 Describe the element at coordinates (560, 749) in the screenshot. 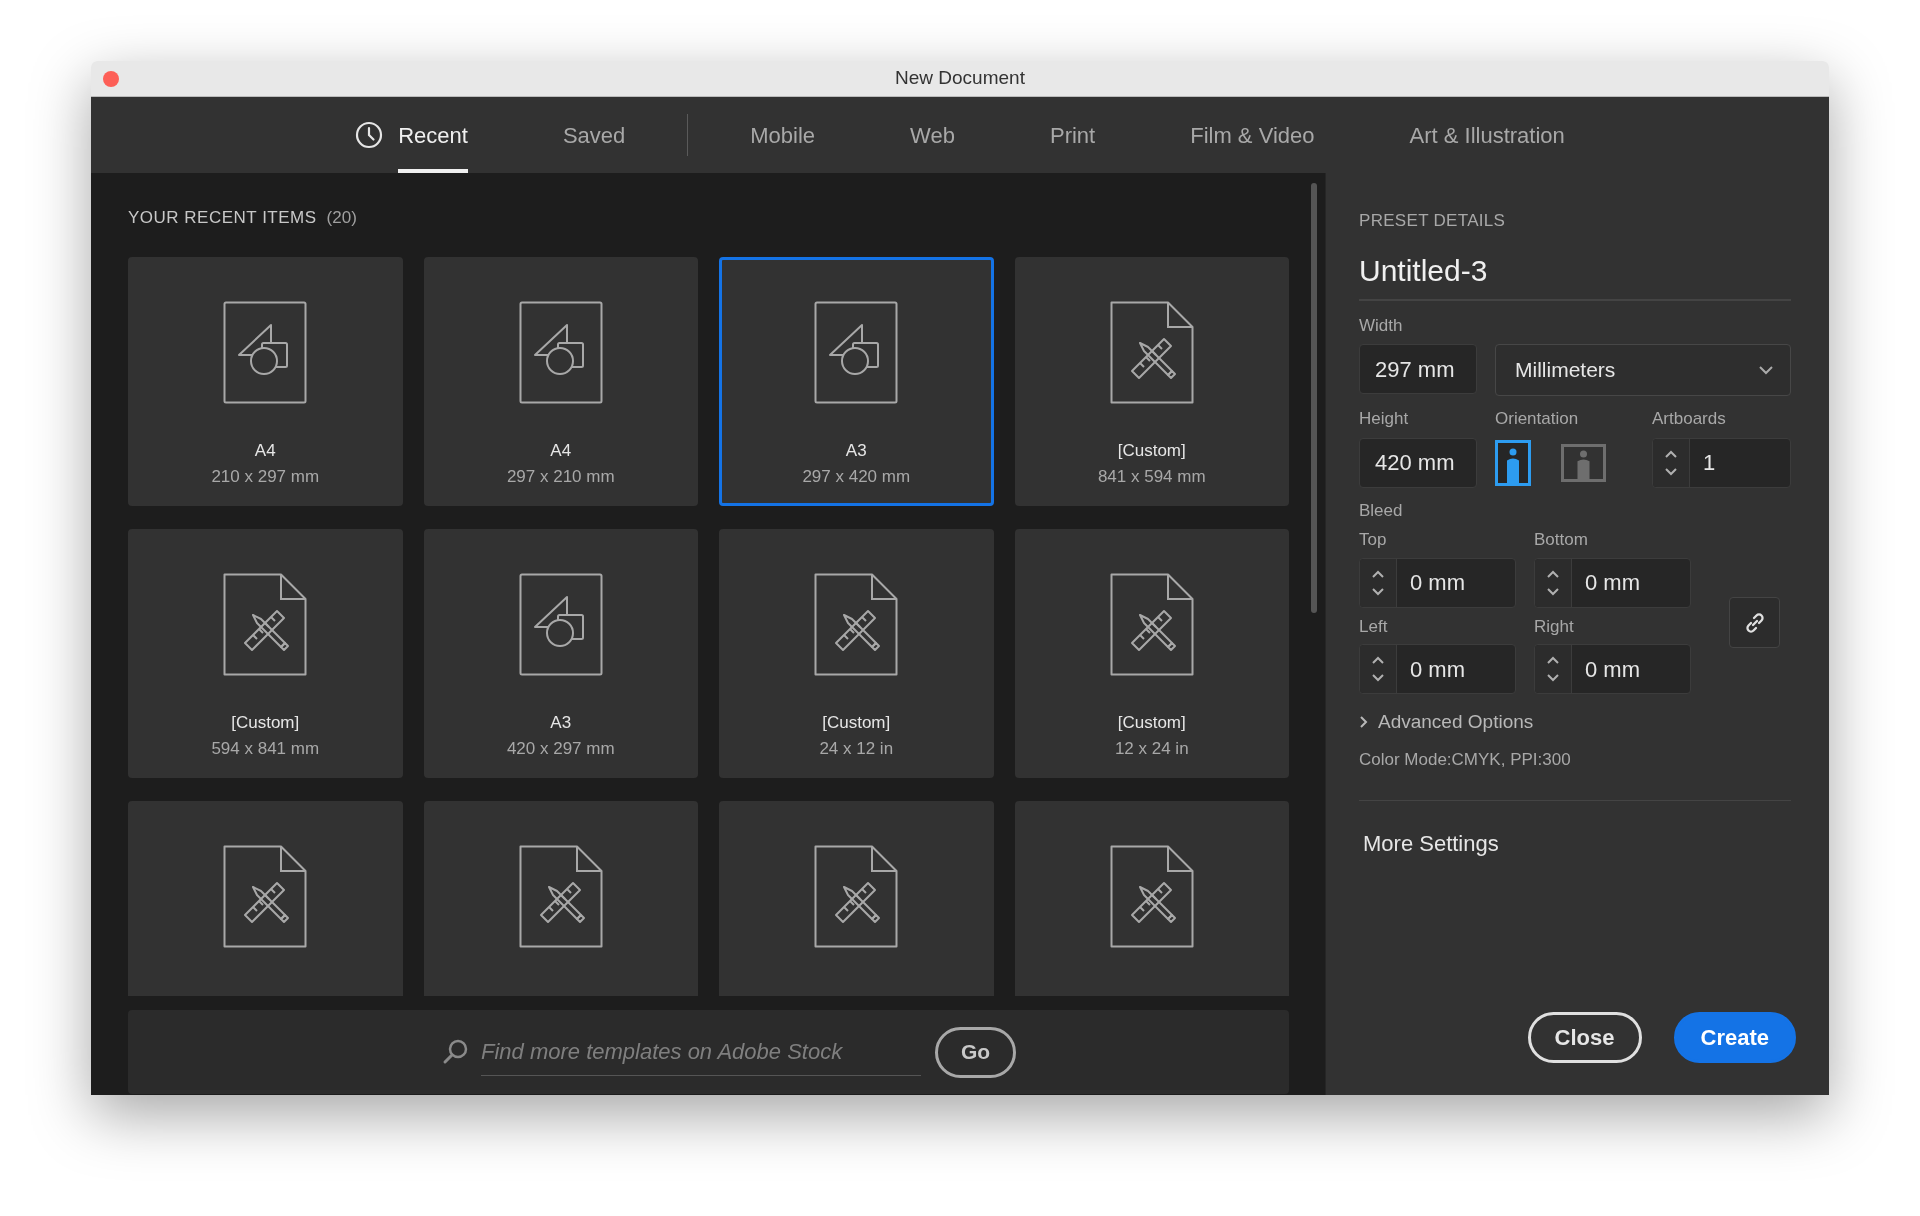

I see `template-size: 420 x 297 mm` at that location.